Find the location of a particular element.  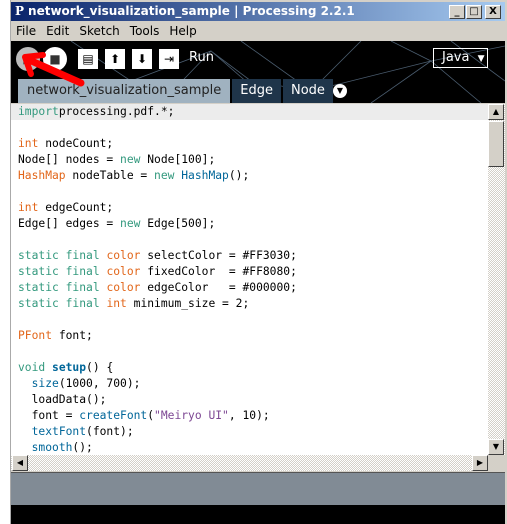

code-token: textFont is located at coordinates (59, 431).